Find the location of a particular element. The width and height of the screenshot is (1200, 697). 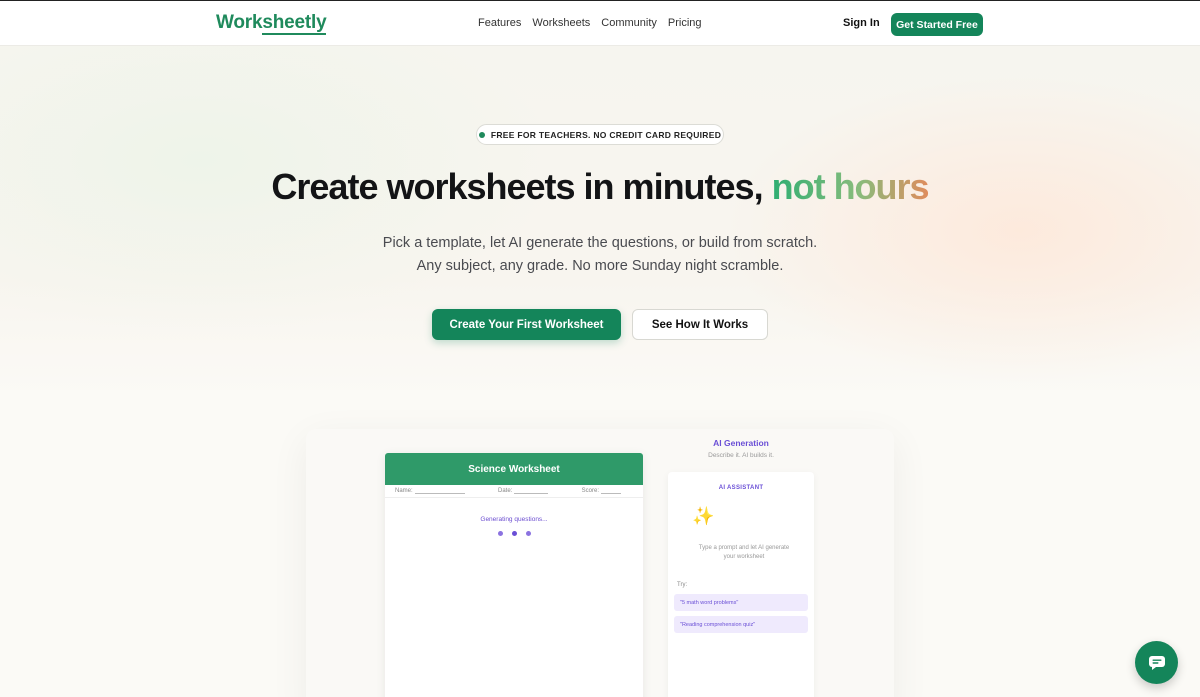

worksheet-divider is located at coordinates (514, 497).